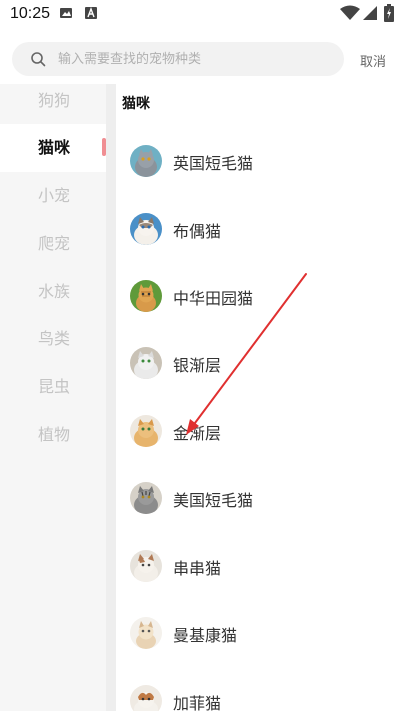 The width and height of the screenshot is (400, 711). I want to click on gallery-icon, so click(66, 13).